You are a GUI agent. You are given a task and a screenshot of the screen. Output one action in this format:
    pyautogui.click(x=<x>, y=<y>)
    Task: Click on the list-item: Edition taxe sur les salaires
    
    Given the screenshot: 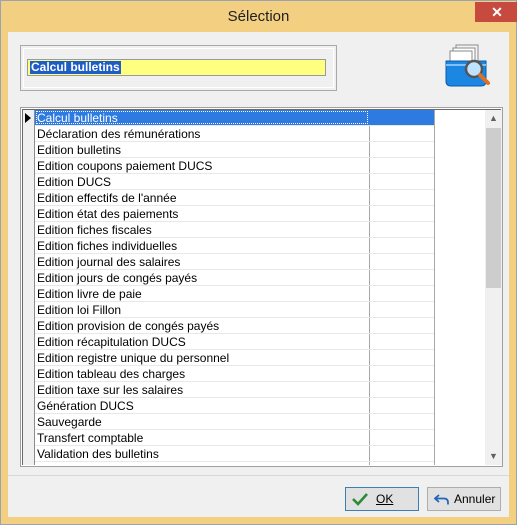 What is the action you would take?
    pyautogui.click(x=234, y=390)
    